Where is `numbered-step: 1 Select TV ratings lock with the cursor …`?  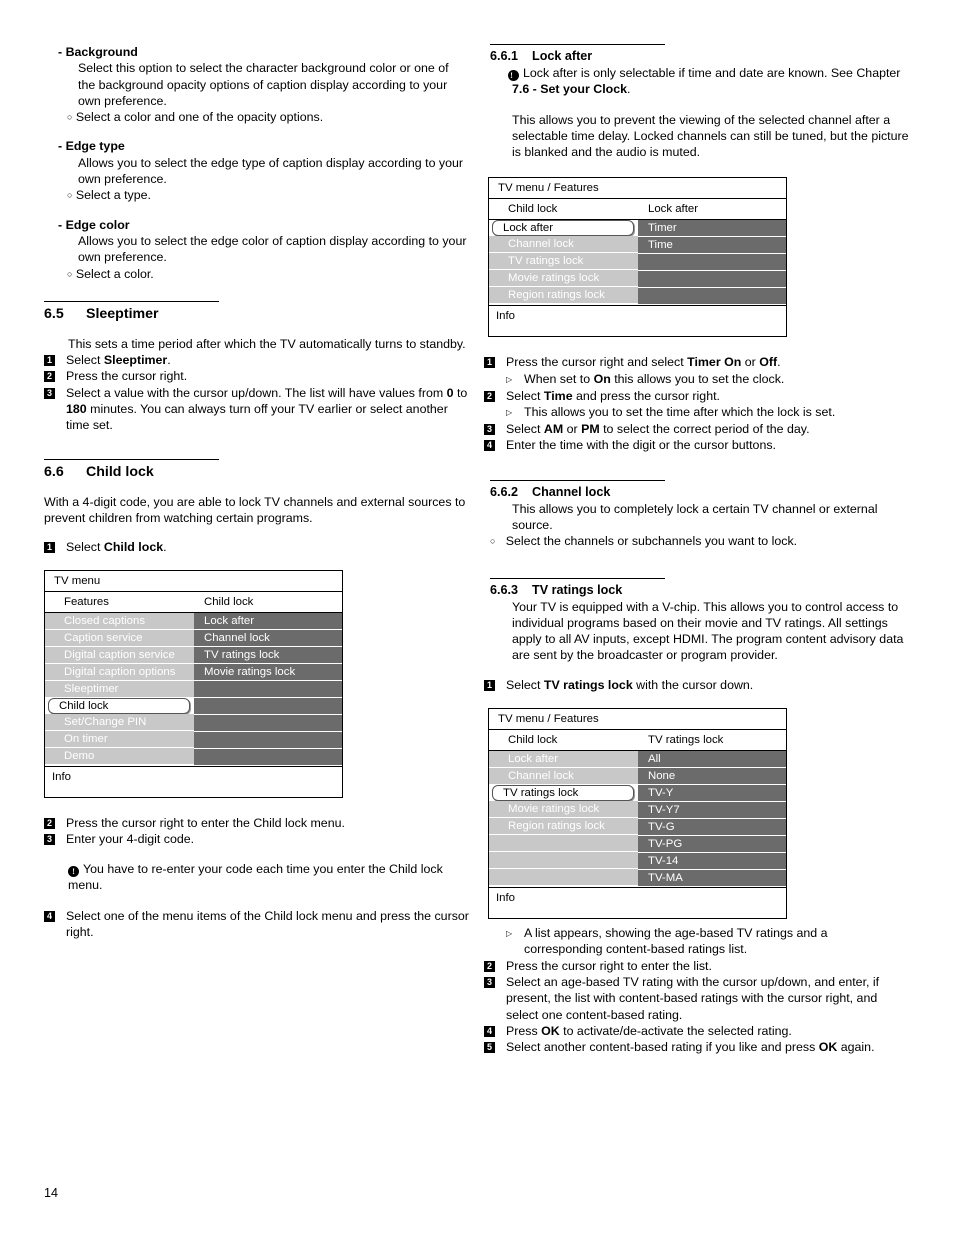
numbered-step: 1 Select TV ratings lock with the cursor … is located at coordinates (696, 685).